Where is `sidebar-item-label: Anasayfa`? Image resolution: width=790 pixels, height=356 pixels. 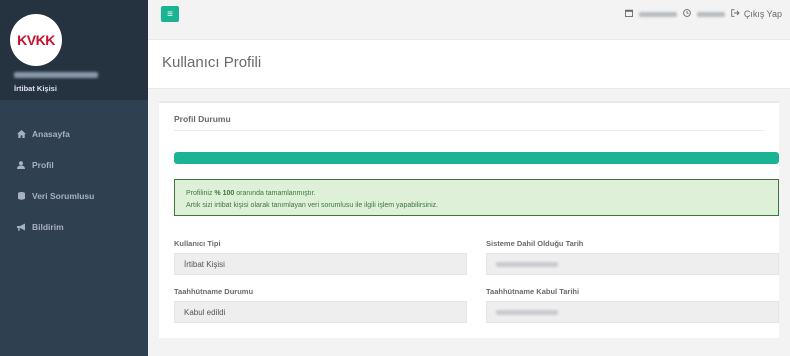
sidebar-item-label: Anasayfa is located at coordinates (51, 133).